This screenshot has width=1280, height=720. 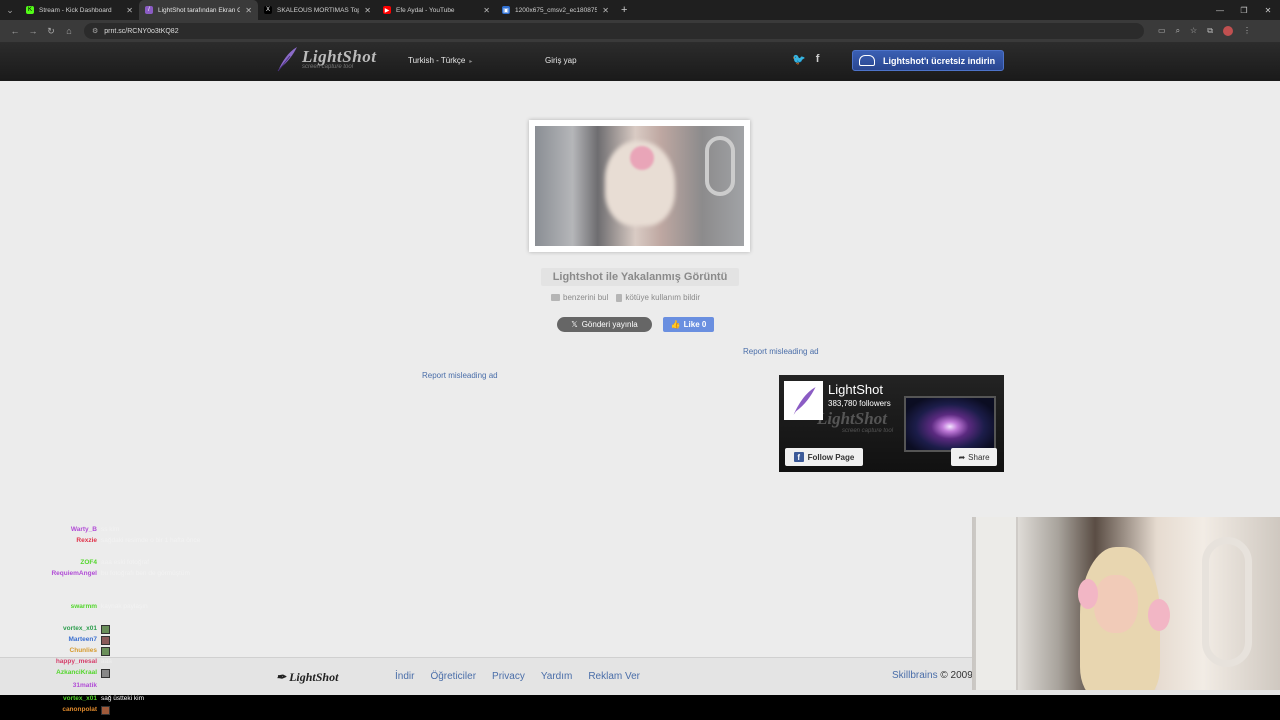 What do you see at coordinates (506, 10) in the screenshot?
I see `image-icon: ▣` at bounding box center [506, 10].